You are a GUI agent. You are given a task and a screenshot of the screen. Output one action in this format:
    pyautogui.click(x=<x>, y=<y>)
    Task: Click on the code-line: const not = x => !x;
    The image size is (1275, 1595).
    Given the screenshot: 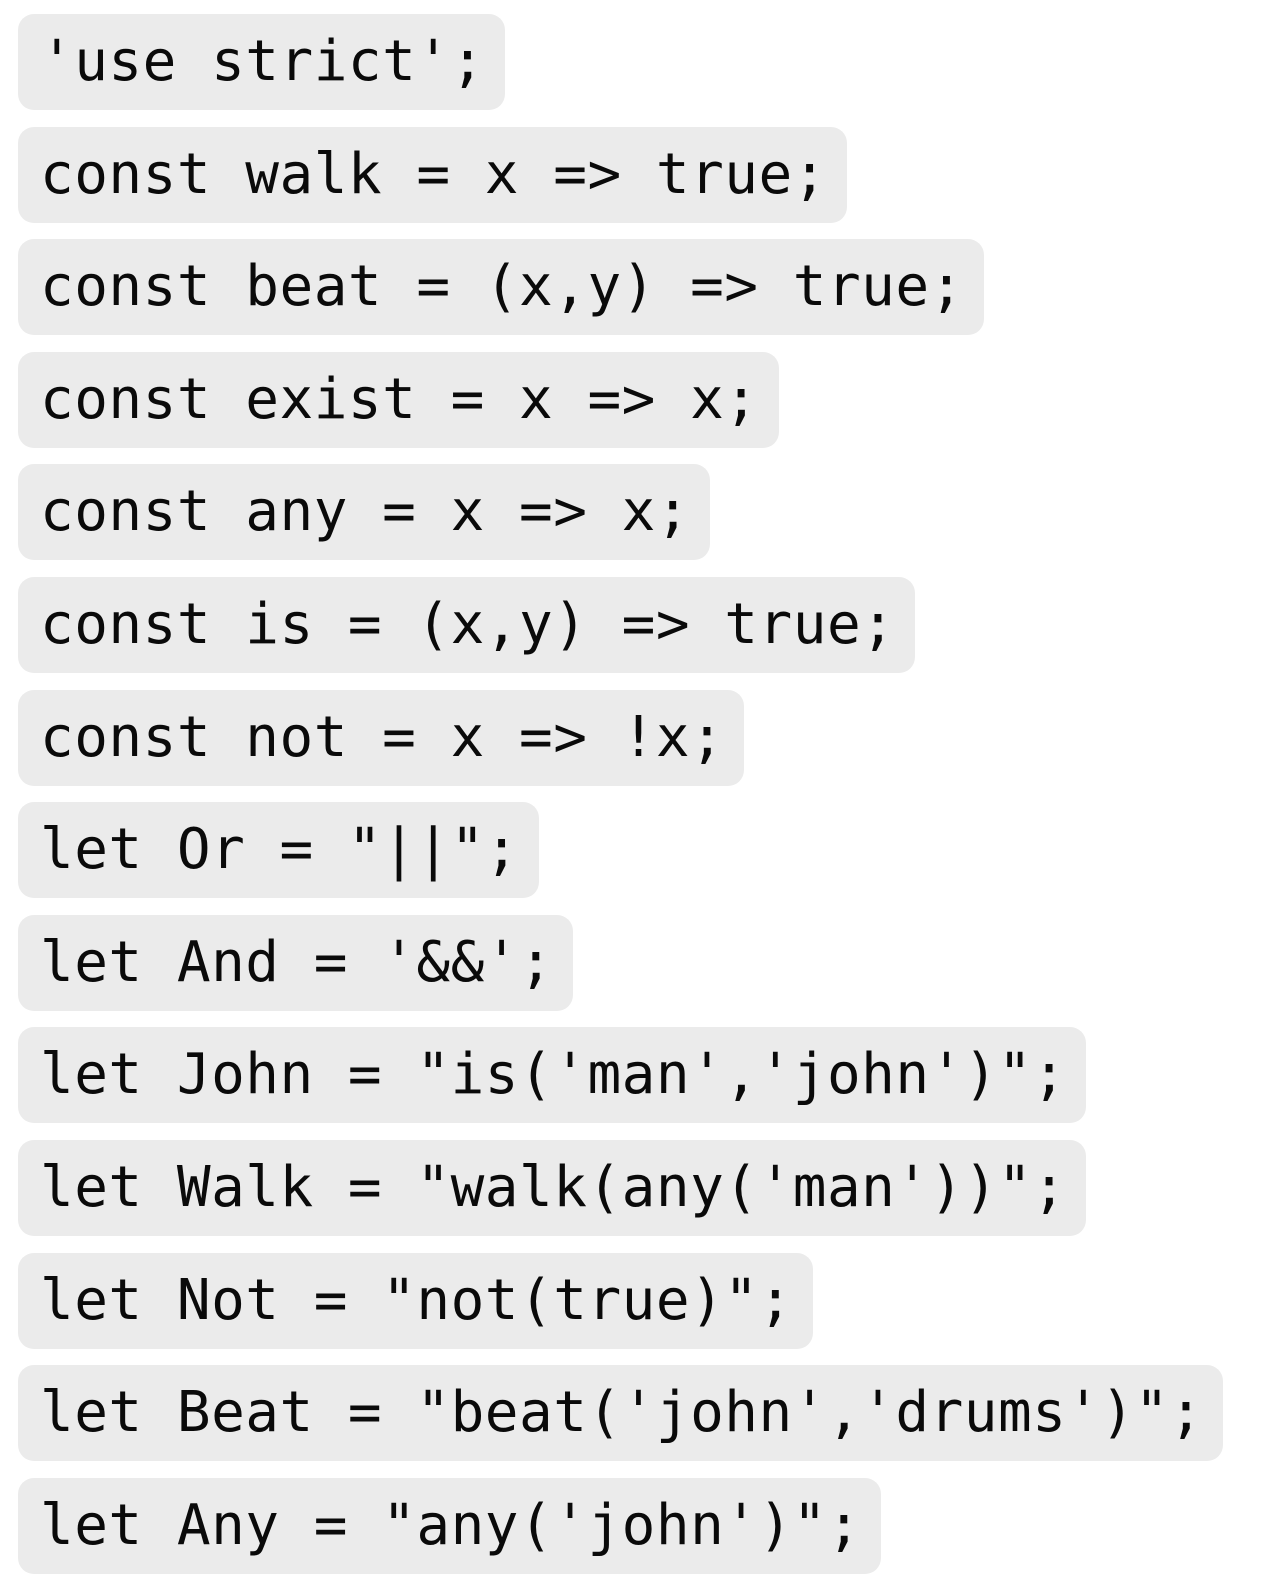 What is the action you would take?
    pyautogui.click(x=646, y=732)
    